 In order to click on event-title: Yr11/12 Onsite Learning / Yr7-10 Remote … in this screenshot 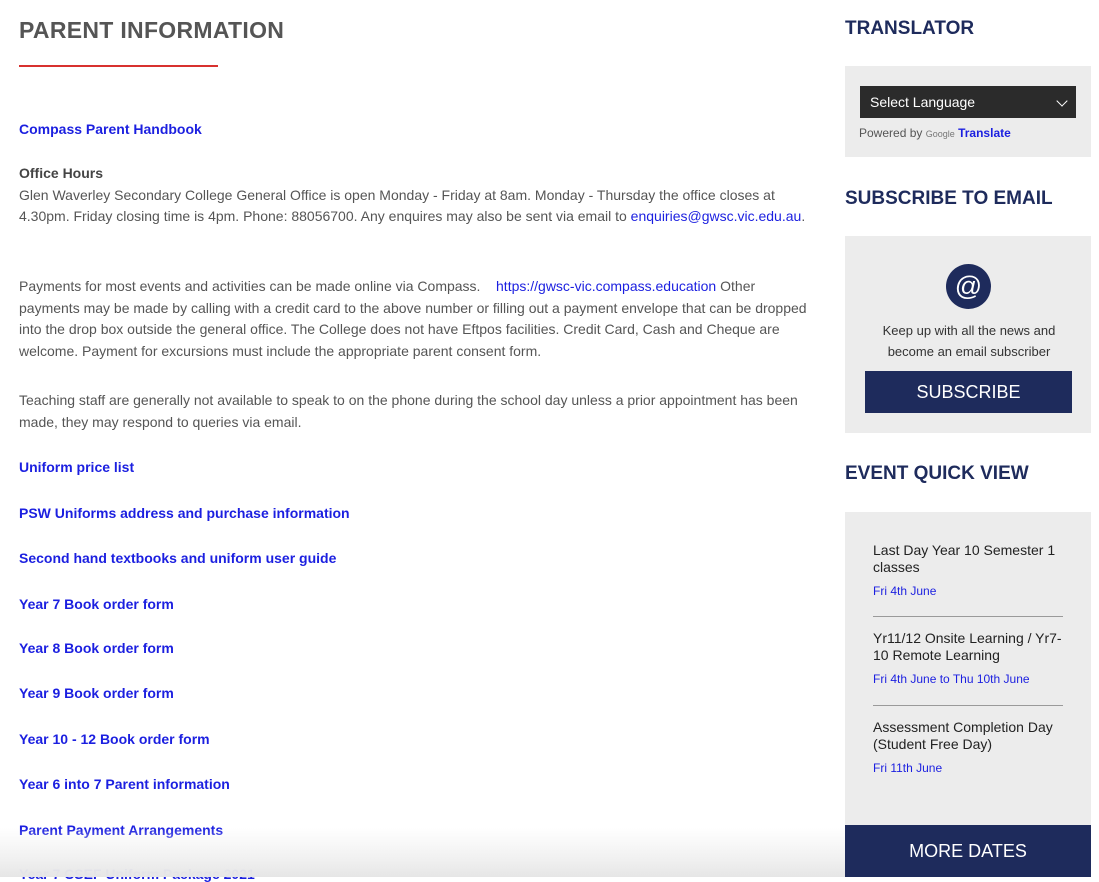, I will do `click(967, 646)`.